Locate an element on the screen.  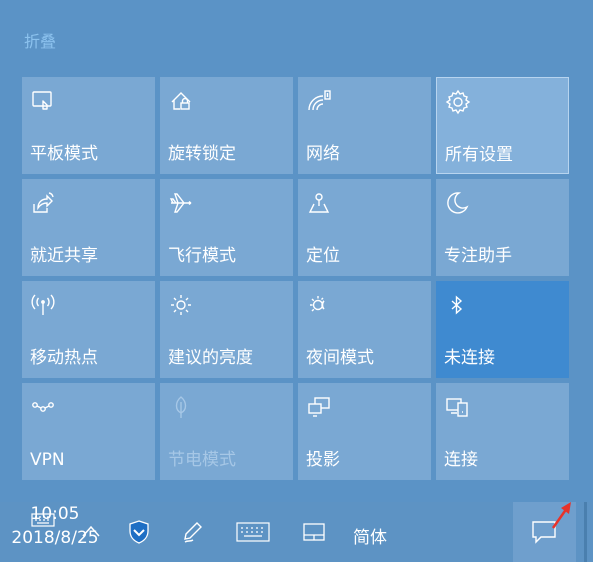
tile-label: 建议的亮度 is located at coordinates (210, 358).